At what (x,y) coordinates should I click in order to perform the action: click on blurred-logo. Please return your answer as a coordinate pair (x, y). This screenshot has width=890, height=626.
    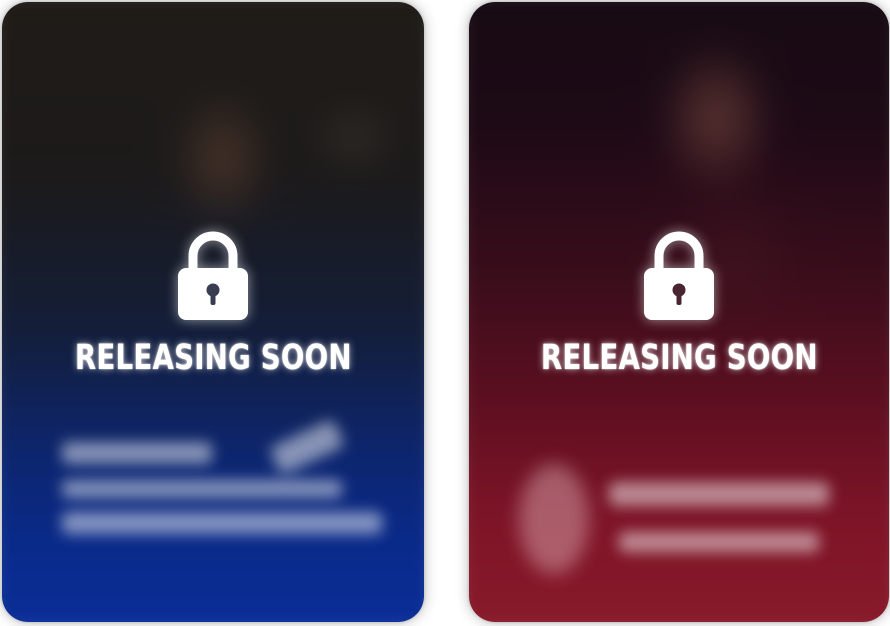
    Looking at the image, I should click on (554, 519).